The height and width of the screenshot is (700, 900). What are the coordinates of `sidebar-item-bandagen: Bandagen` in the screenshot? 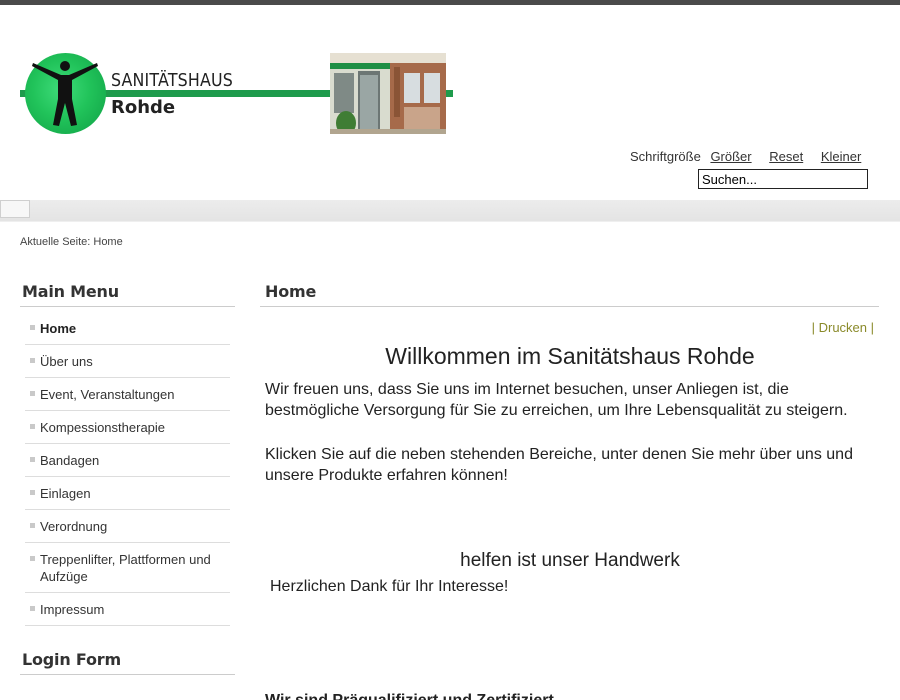 It's located at (127, 460).